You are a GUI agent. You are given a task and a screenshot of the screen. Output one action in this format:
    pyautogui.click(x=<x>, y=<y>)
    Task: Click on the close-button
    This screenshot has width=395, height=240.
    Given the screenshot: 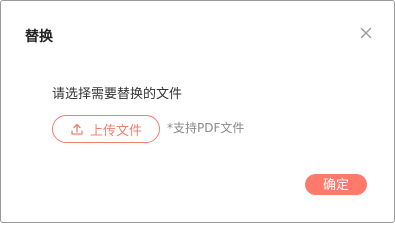 What is the action you would take?
    pyautogui.click(x=366, y=33)
    